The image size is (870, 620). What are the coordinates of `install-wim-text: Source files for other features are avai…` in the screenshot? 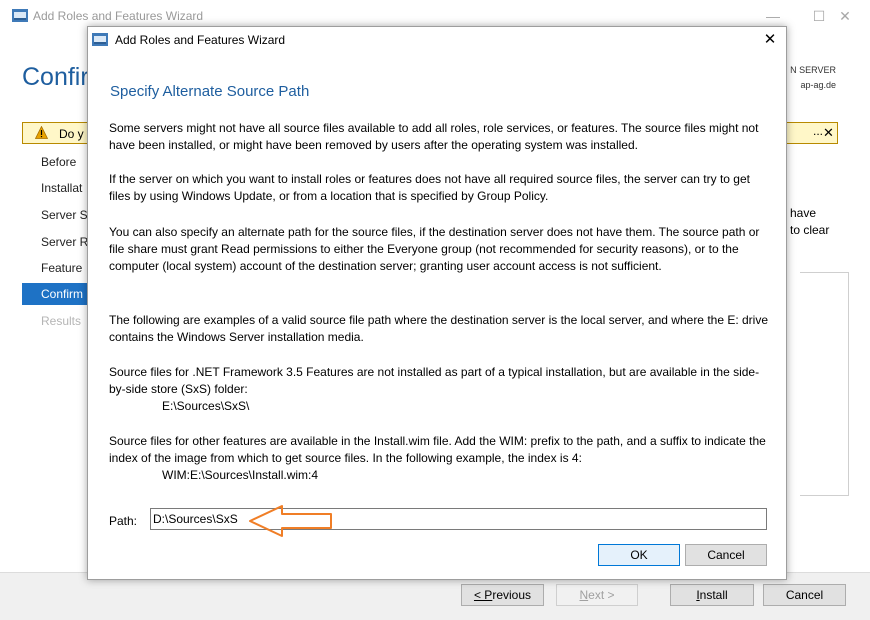 It's located at (437, 449).